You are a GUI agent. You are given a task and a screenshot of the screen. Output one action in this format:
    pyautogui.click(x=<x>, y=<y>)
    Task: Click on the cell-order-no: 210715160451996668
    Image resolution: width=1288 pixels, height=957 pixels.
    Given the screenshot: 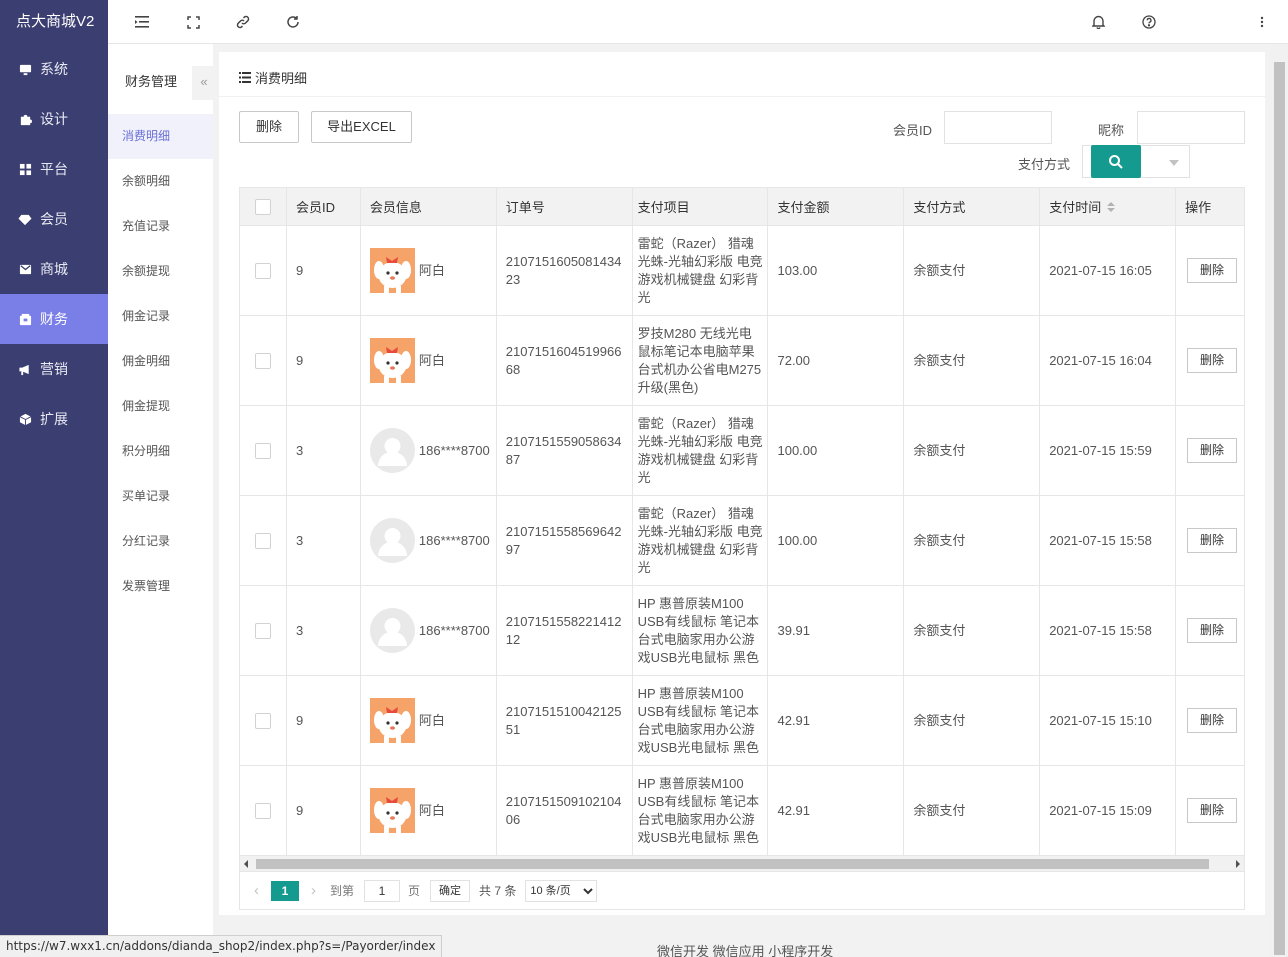 What is the action you would take?
    pyautogui.click(x=565, y=360)
    